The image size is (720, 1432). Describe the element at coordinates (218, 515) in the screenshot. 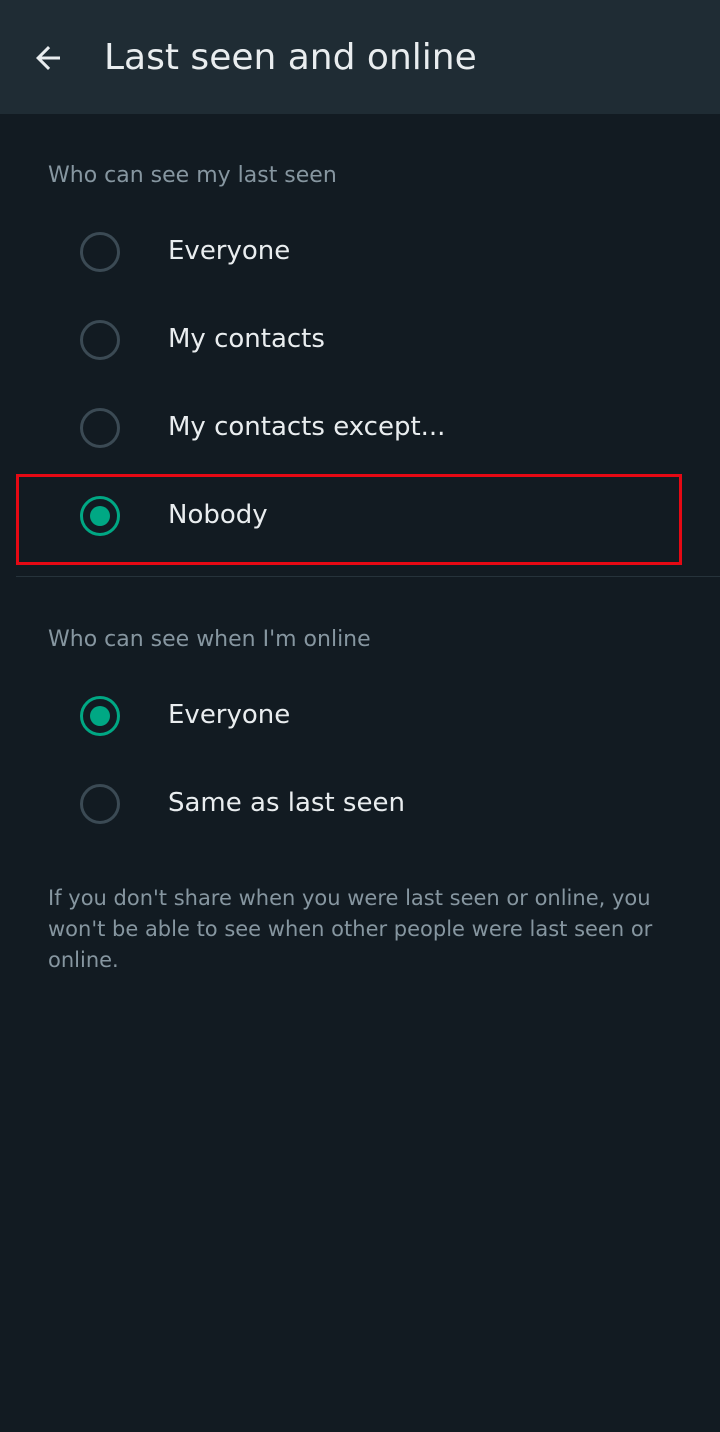

I see `option-label: Nobody` at that location.